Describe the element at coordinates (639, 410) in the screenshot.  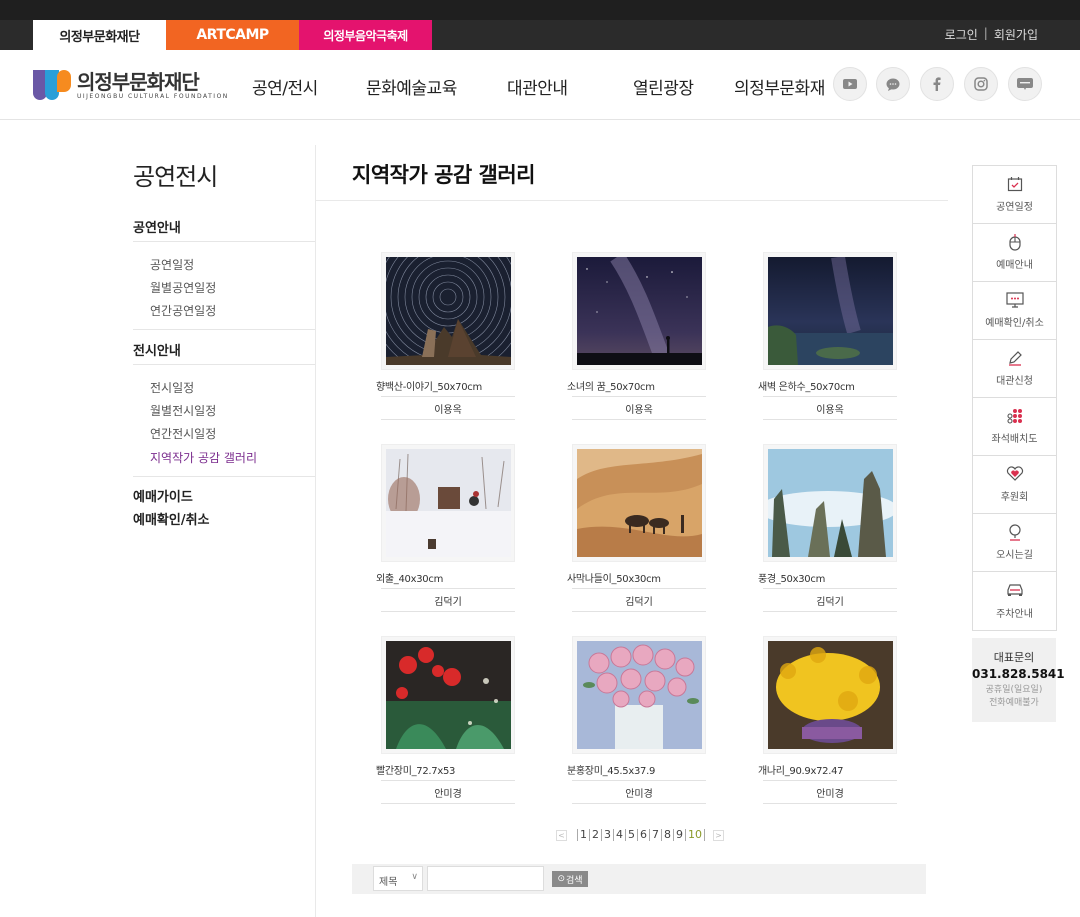
I see `artwork-author: 이용옥` at that location.